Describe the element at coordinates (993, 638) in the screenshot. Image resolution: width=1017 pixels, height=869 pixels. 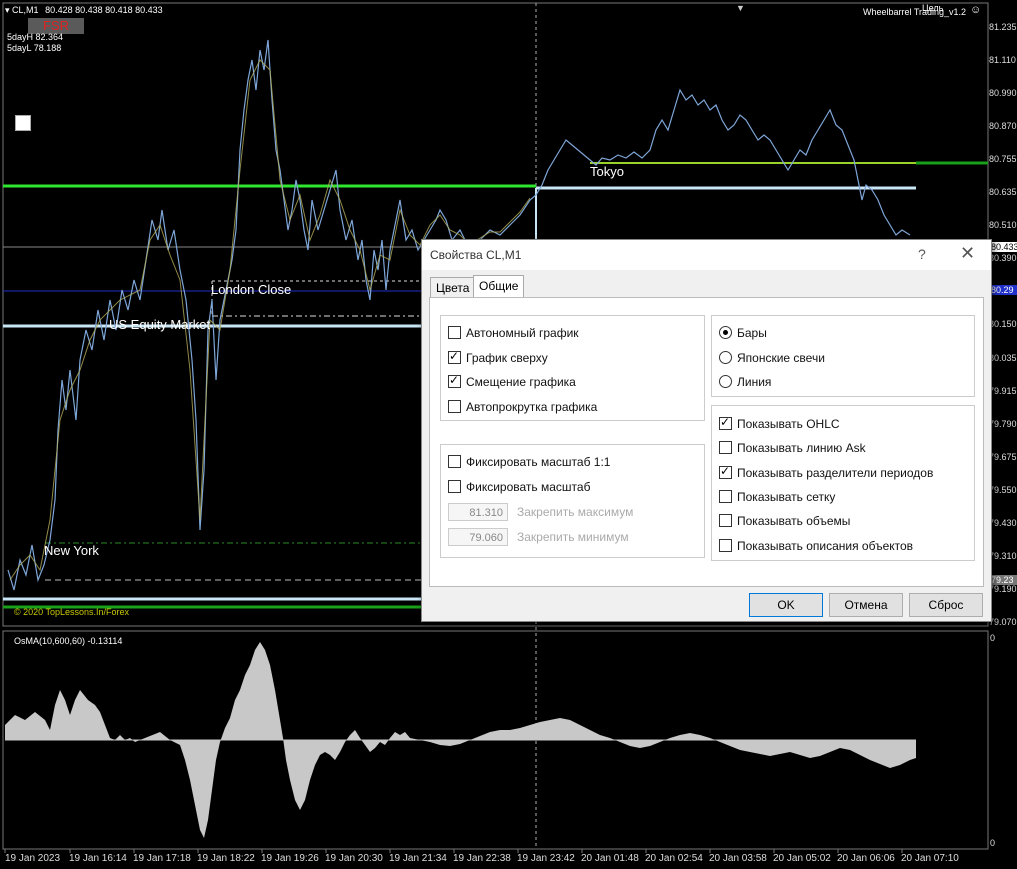
I see `osma-scale-top: 0` at that location.